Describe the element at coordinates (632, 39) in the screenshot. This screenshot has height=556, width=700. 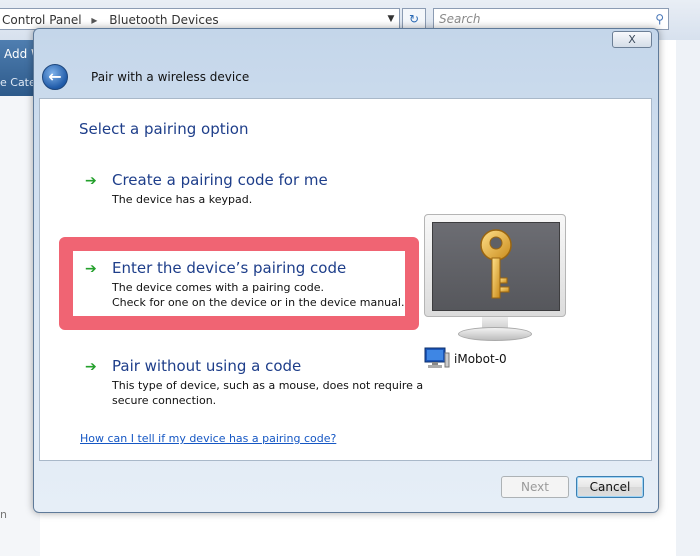
I see `close-button: X` at that location.